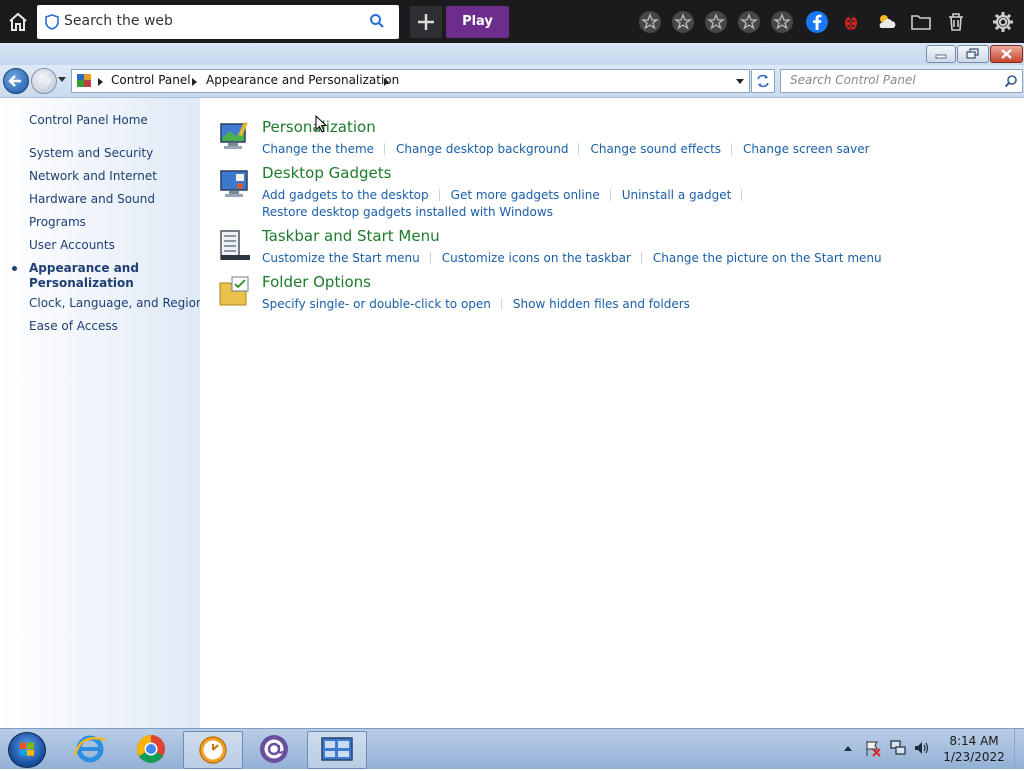 The width and height of the screenshot is (1024, 771). What do you see at coordinates (921, 22) in the screenshot?
I see `folder-icon` at bounding box center [921, 22].